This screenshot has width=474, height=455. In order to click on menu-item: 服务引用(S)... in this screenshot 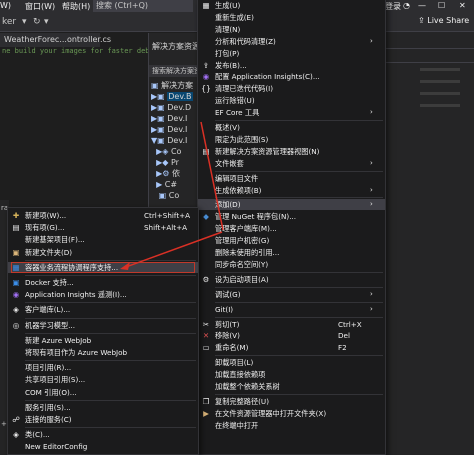, I will do `click(103, 407)`.